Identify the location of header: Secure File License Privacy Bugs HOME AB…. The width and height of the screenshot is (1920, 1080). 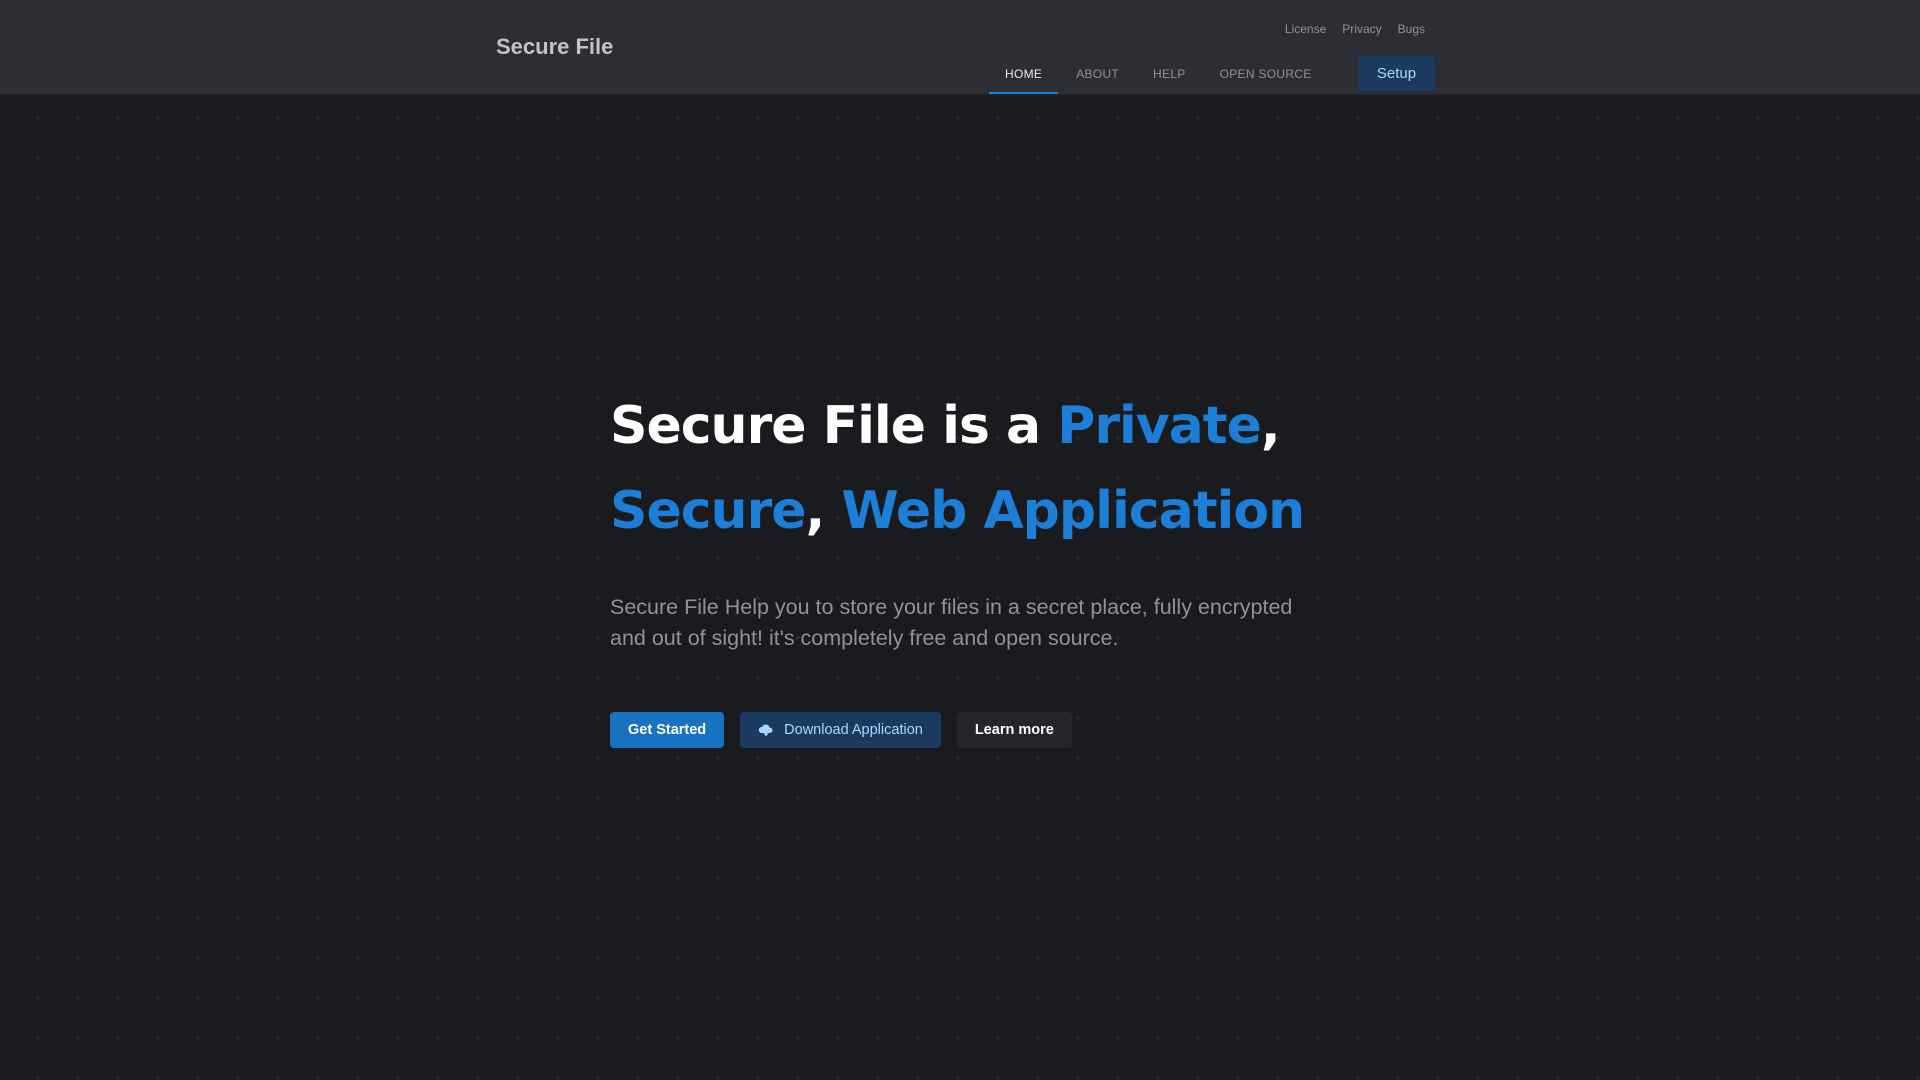
(960, 47).